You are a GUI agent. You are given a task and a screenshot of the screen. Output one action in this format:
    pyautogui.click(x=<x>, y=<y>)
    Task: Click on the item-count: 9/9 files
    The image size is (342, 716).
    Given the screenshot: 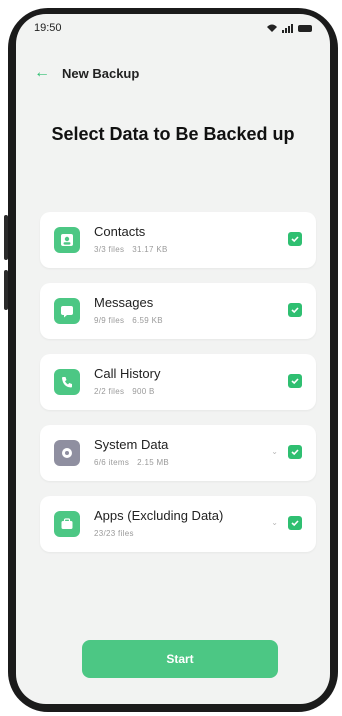 What is the action you would take?
    pyautogui.click(x=109, y=320)
    